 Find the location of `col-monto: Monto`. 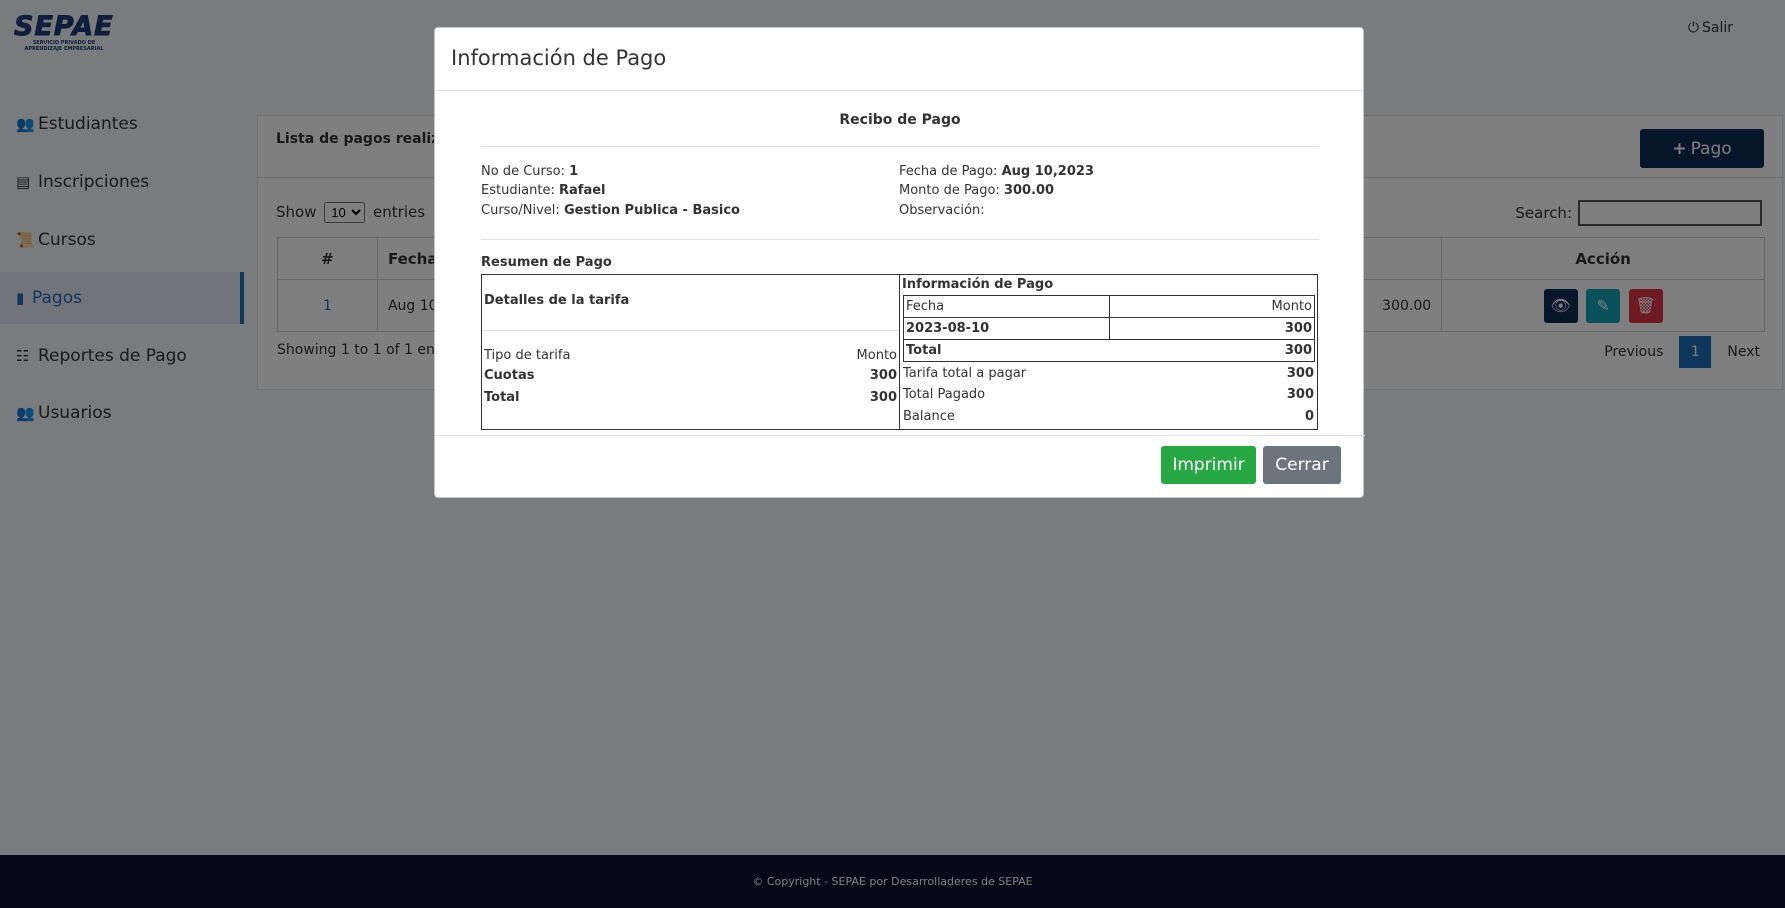

col-monto: Monto is located at coordinates (1212, 306).